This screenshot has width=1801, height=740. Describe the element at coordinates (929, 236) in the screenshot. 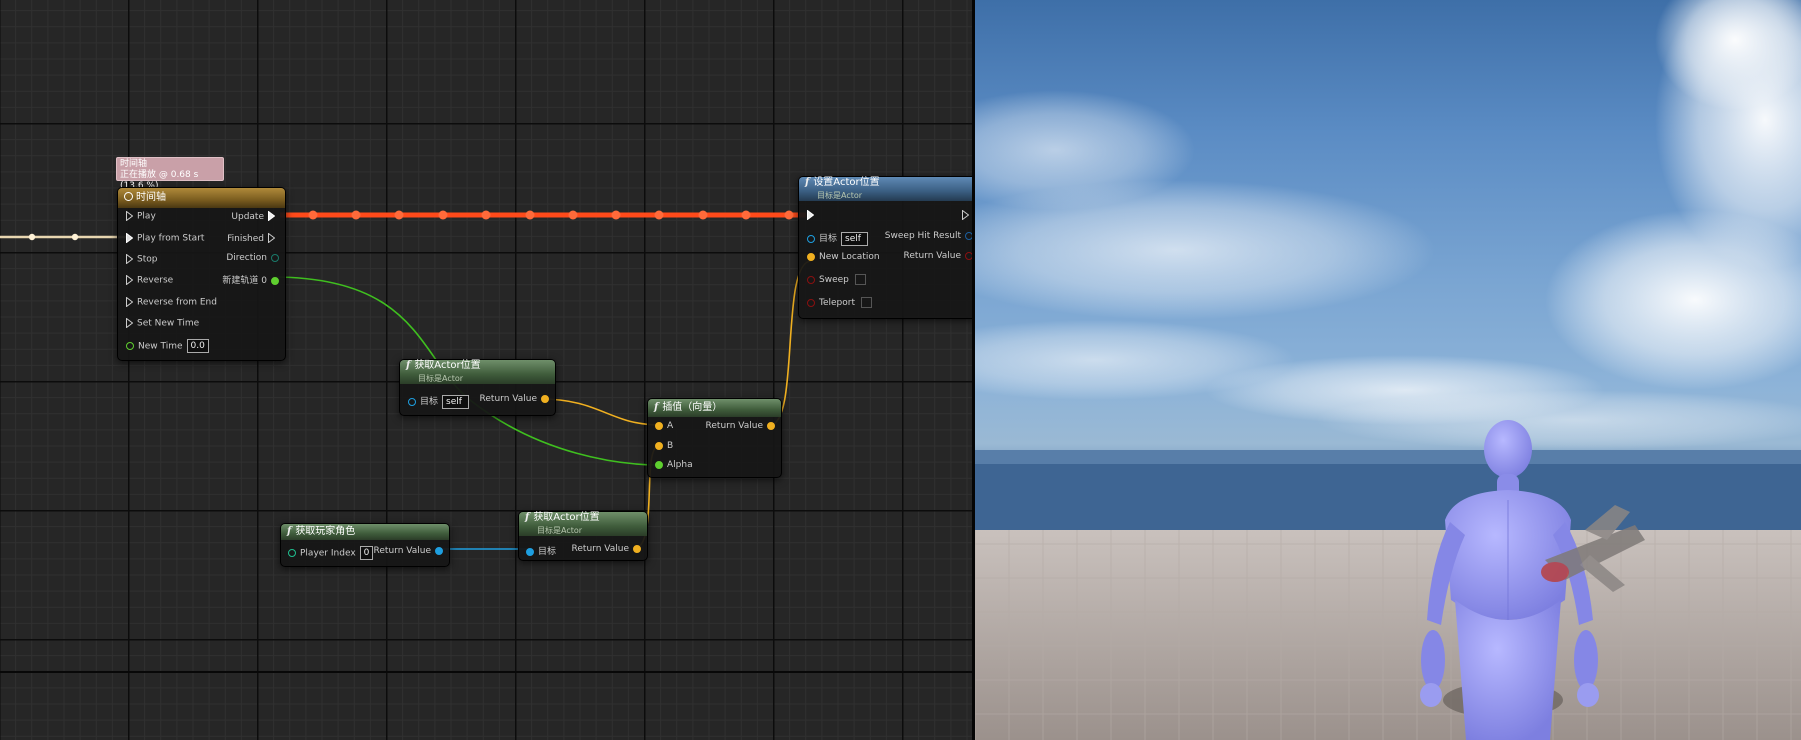

I see `pin-sweep-hit-result: Sweep Hit Result` at that location.